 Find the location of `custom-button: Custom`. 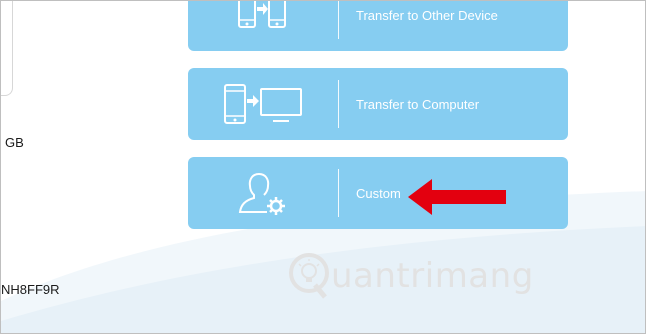

custom-button: Custom is located at coordinates (378, 193).